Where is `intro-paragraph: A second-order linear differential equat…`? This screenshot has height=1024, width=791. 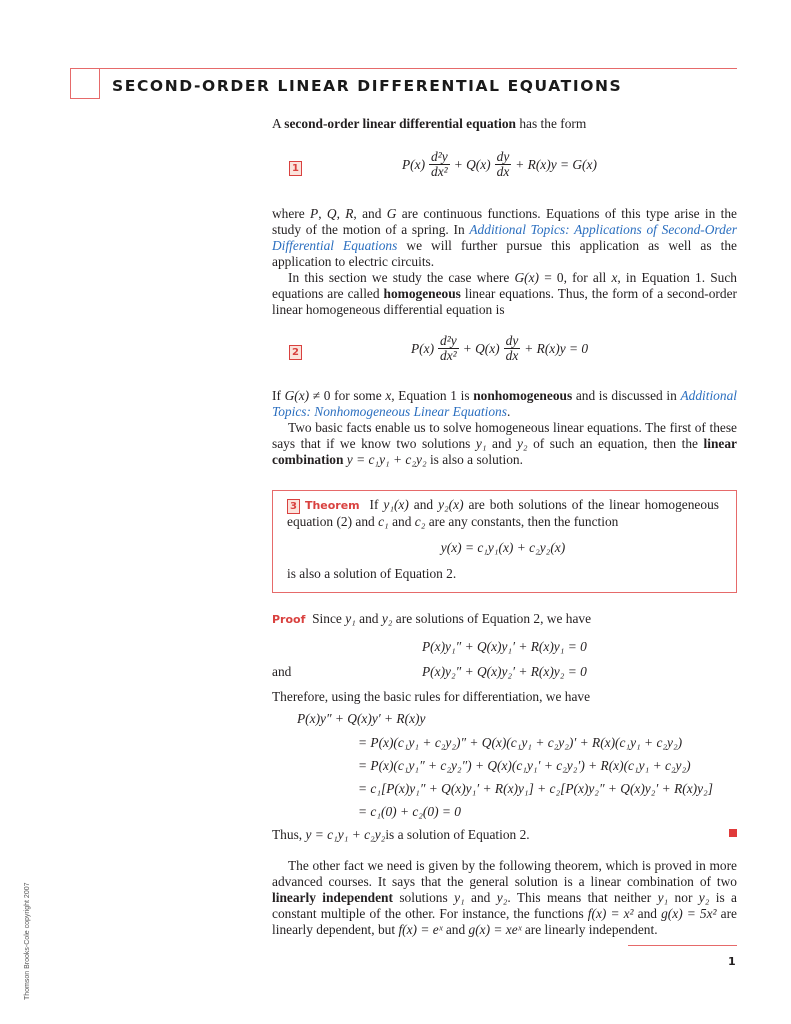 intro-paragraph: A second-order linear differential equat… is located at coordinates (429, 123).